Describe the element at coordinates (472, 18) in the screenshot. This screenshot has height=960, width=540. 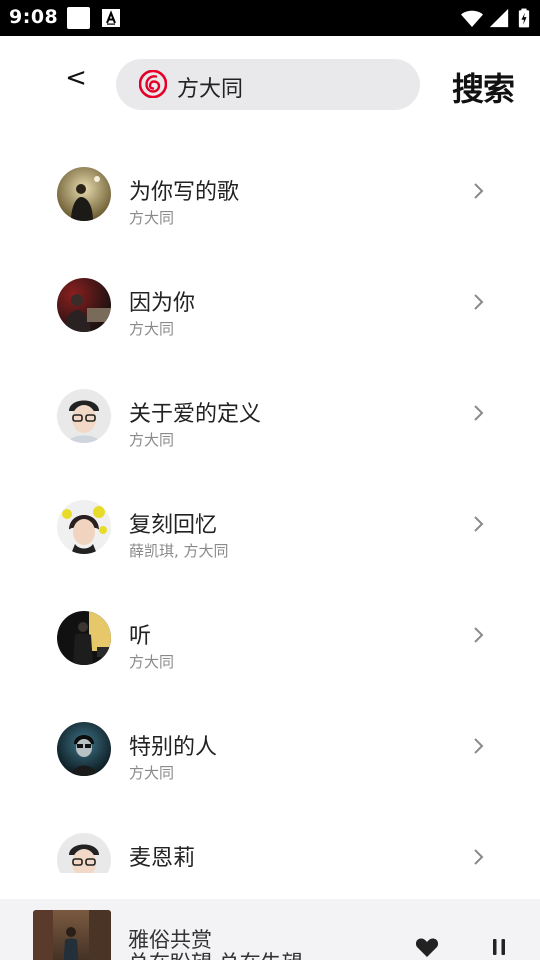
I see `wifi-icon` at that location.